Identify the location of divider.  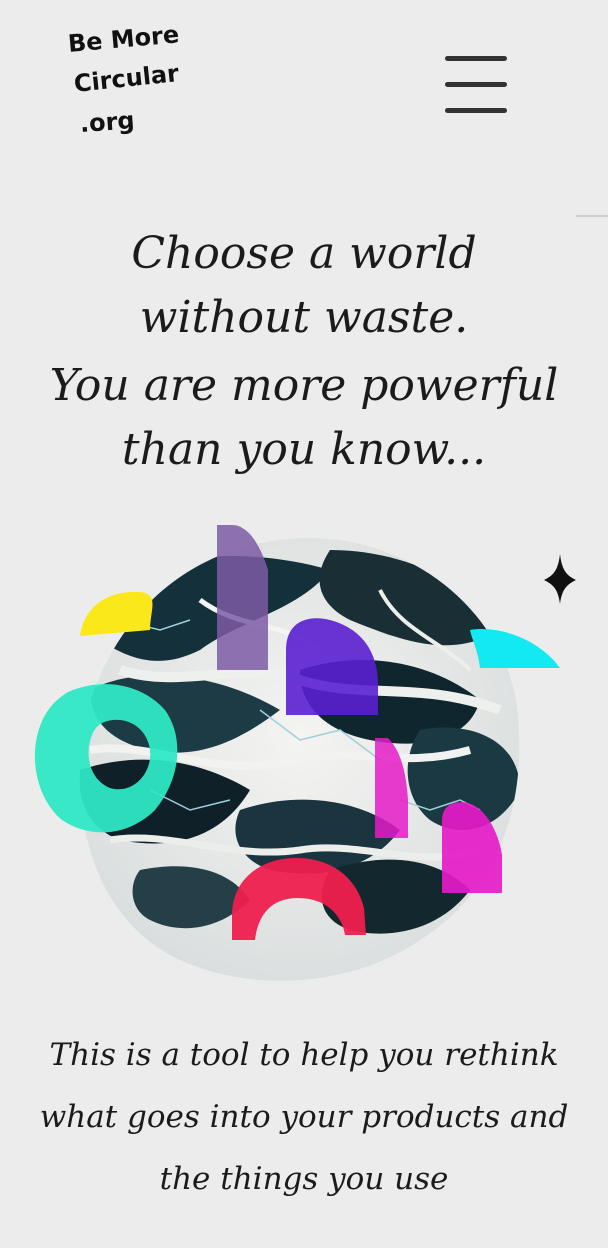
(592, 216).